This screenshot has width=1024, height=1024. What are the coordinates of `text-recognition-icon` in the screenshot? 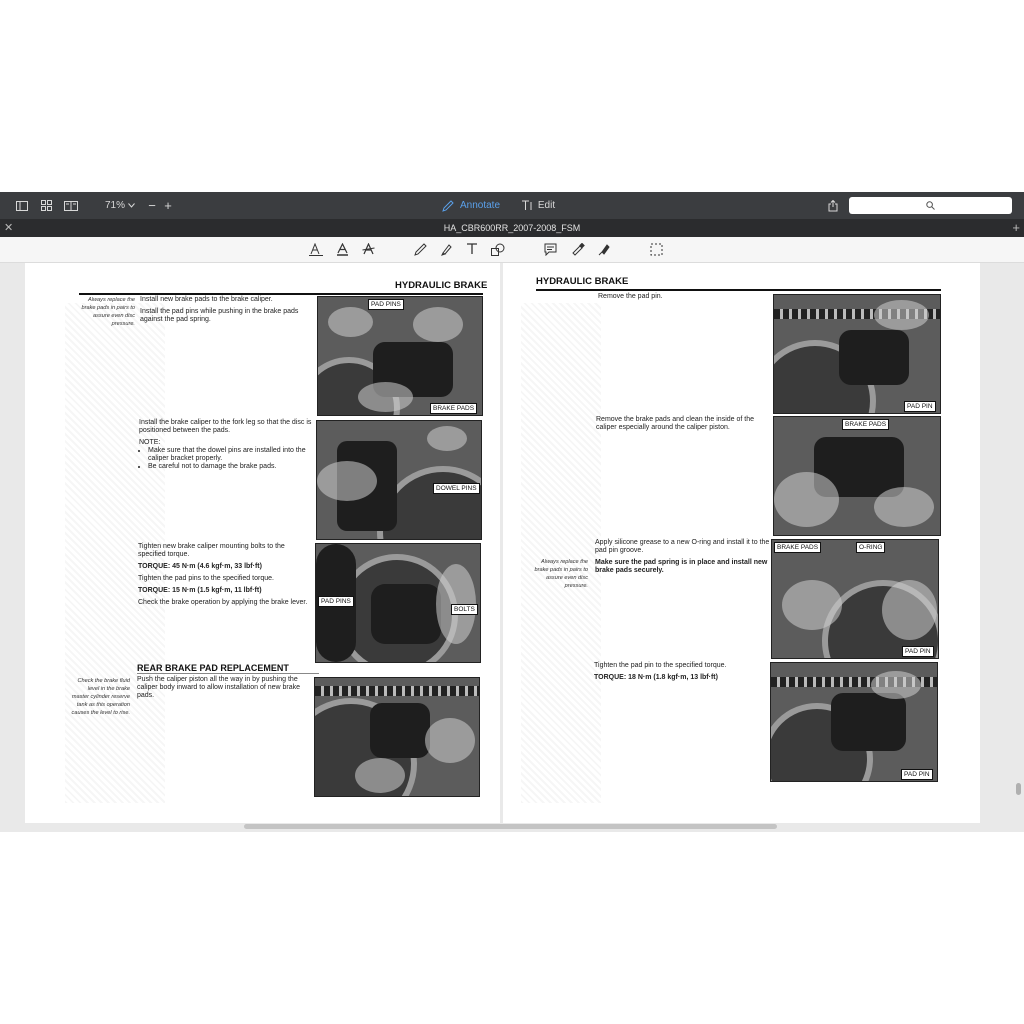 It's located at (316, 249).